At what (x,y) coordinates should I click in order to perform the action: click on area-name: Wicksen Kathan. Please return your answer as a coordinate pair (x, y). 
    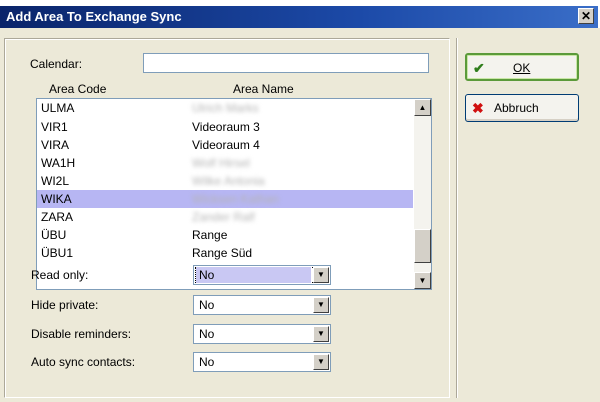
    Looking at the image, I should click on (235, 199).